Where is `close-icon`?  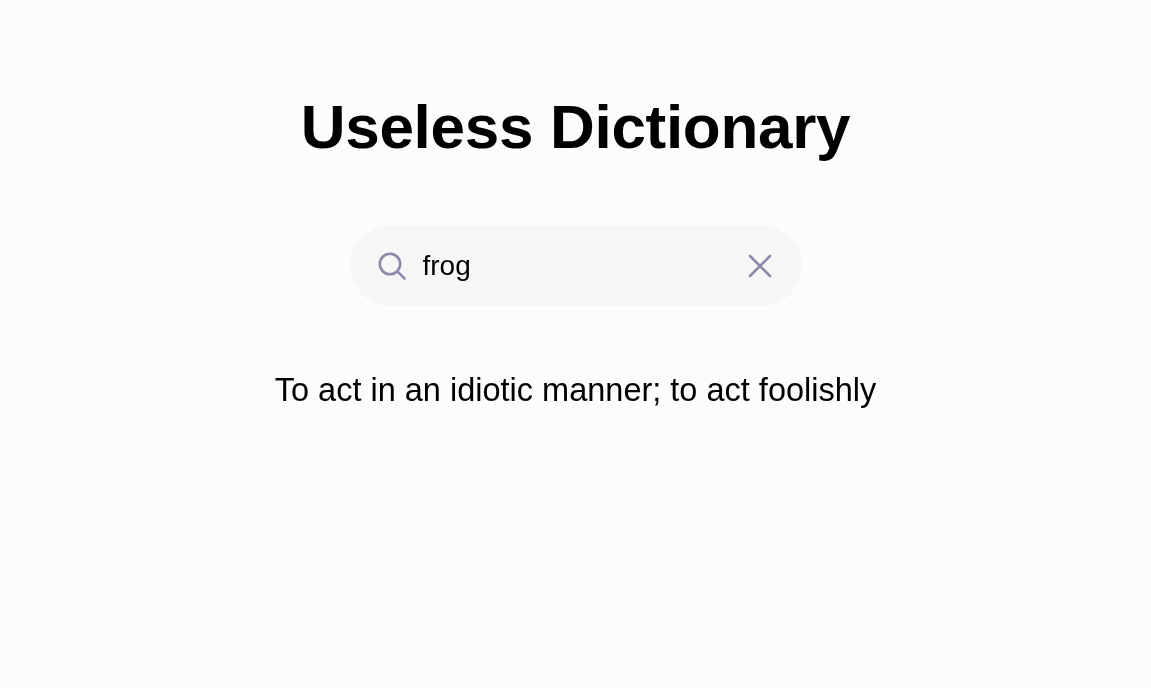 close-icon is located at coordinates (759, 266).